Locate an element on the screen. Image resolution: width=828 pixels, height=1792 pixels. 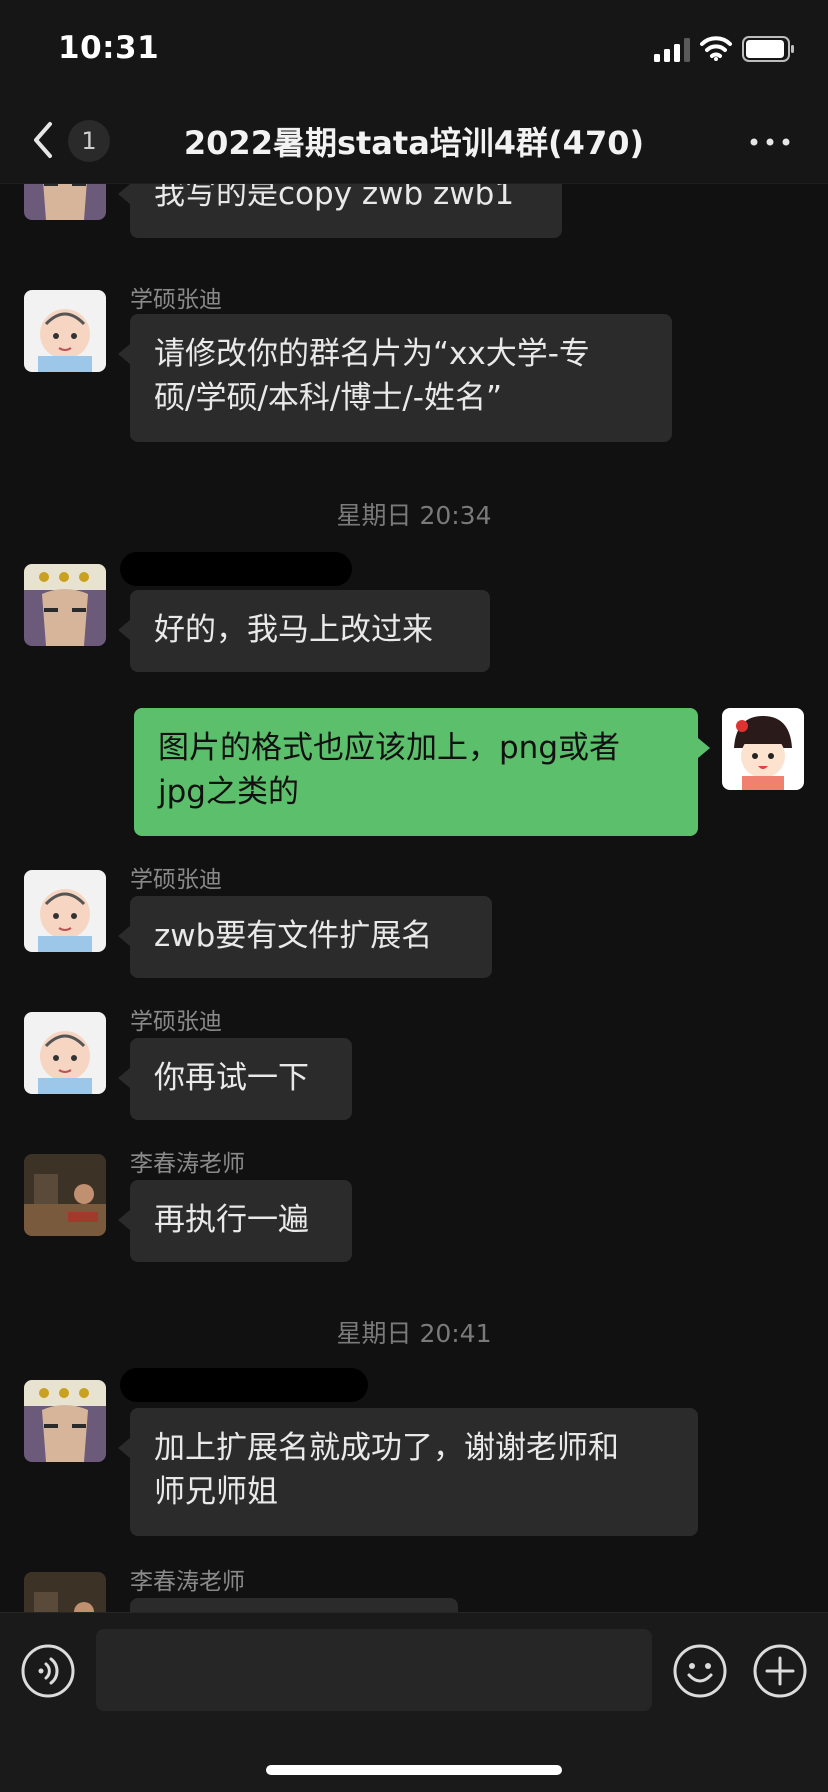
message-bubble: 我写的是copy zwb zwb1 is located at coordinates (340, 211).